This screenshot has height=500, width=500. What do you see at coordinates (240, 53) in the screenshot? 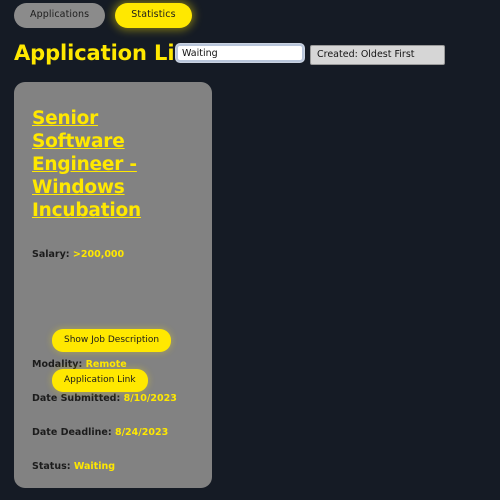
I see `status-filter-input` at bounding box center [240, 53].